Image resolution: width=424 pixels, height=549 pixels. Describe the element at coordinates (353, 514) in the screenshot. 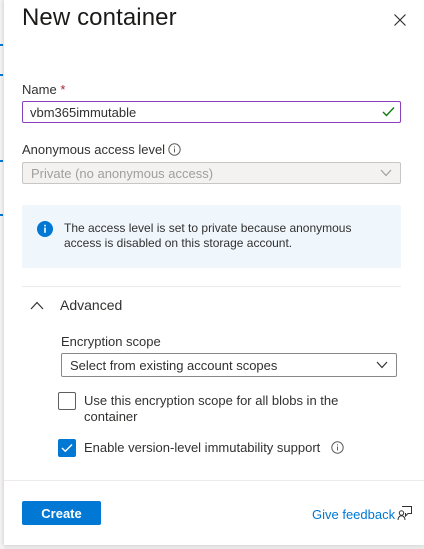

I see `give-feedback-link: Give feedback` at that location.